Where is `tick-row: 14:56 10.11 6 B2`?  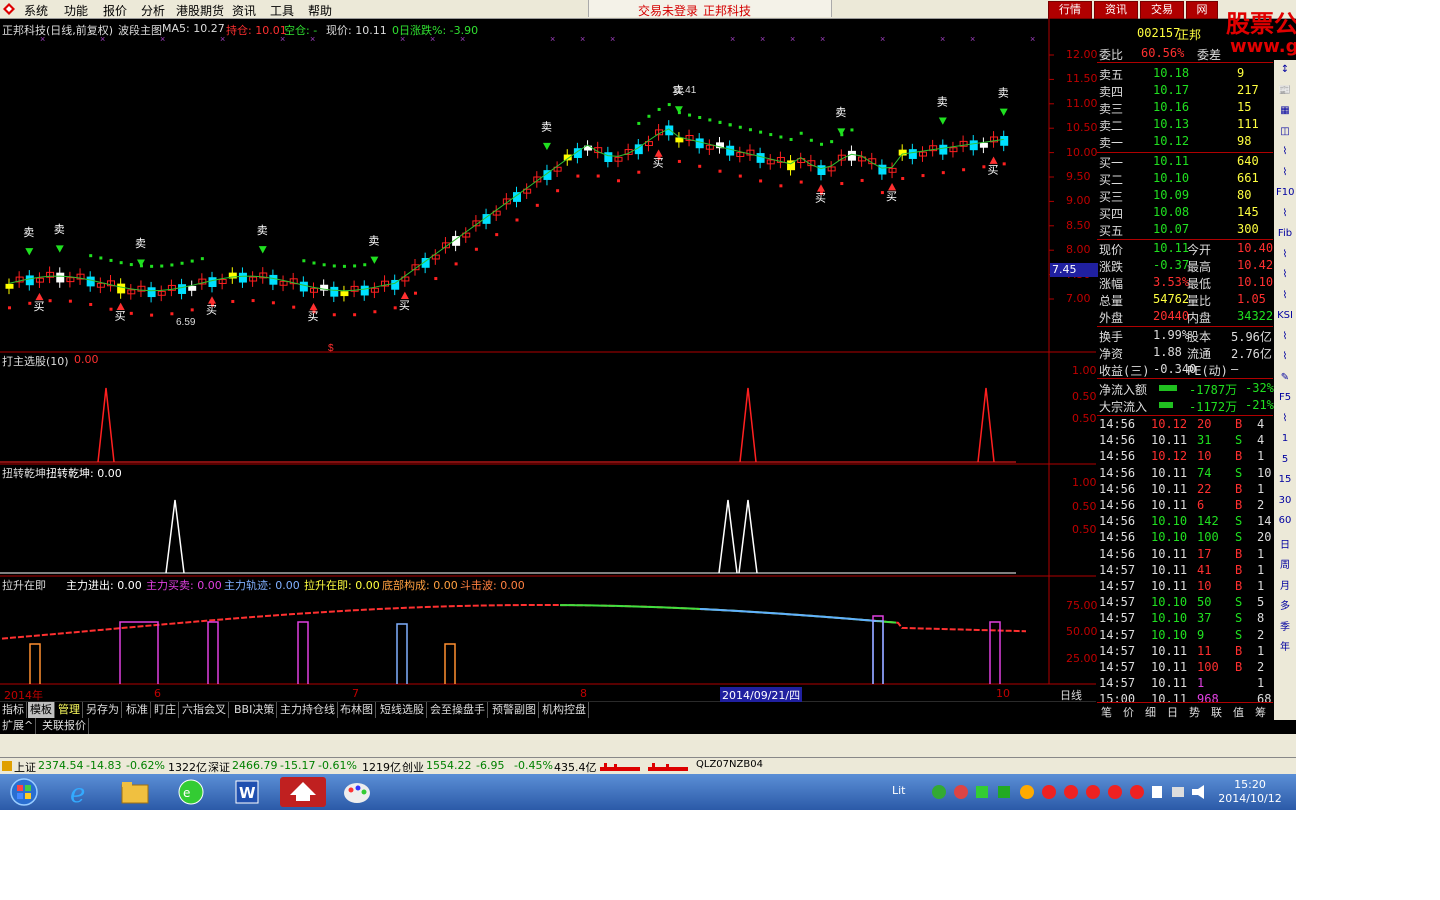 tick-row: 14:56 10.11 6 B2 is located at coordinates (1185, 506).